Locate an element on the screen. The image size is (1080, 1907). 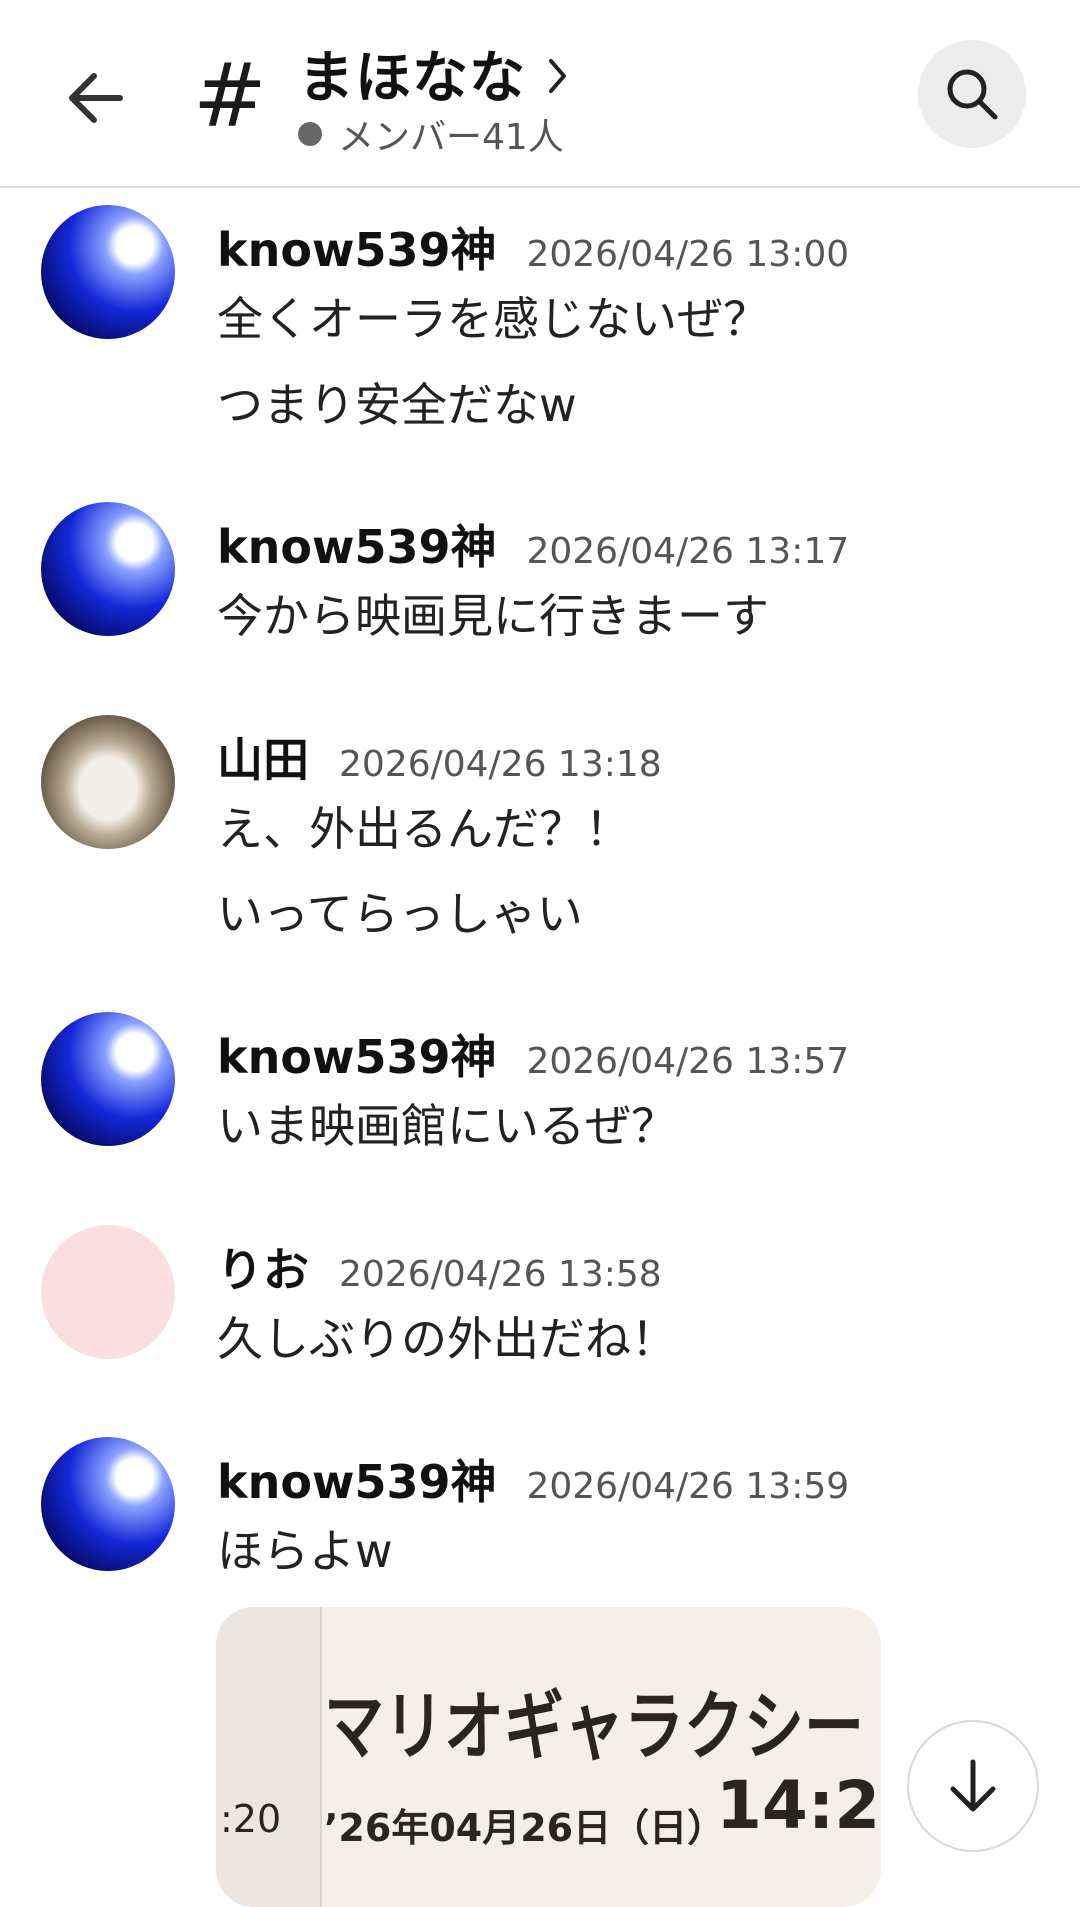
ticket-stub is located at coordinates (269, 1757).